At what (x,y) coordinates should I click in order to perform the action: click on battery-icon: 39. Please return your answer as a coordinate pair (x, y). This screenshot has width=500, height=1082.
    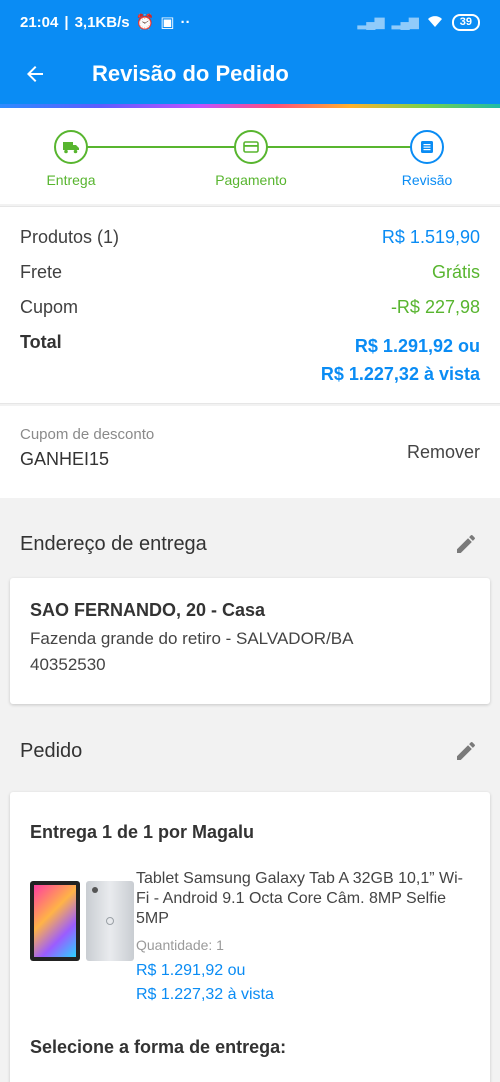
    Looking at the image, I should click on (465, 22).